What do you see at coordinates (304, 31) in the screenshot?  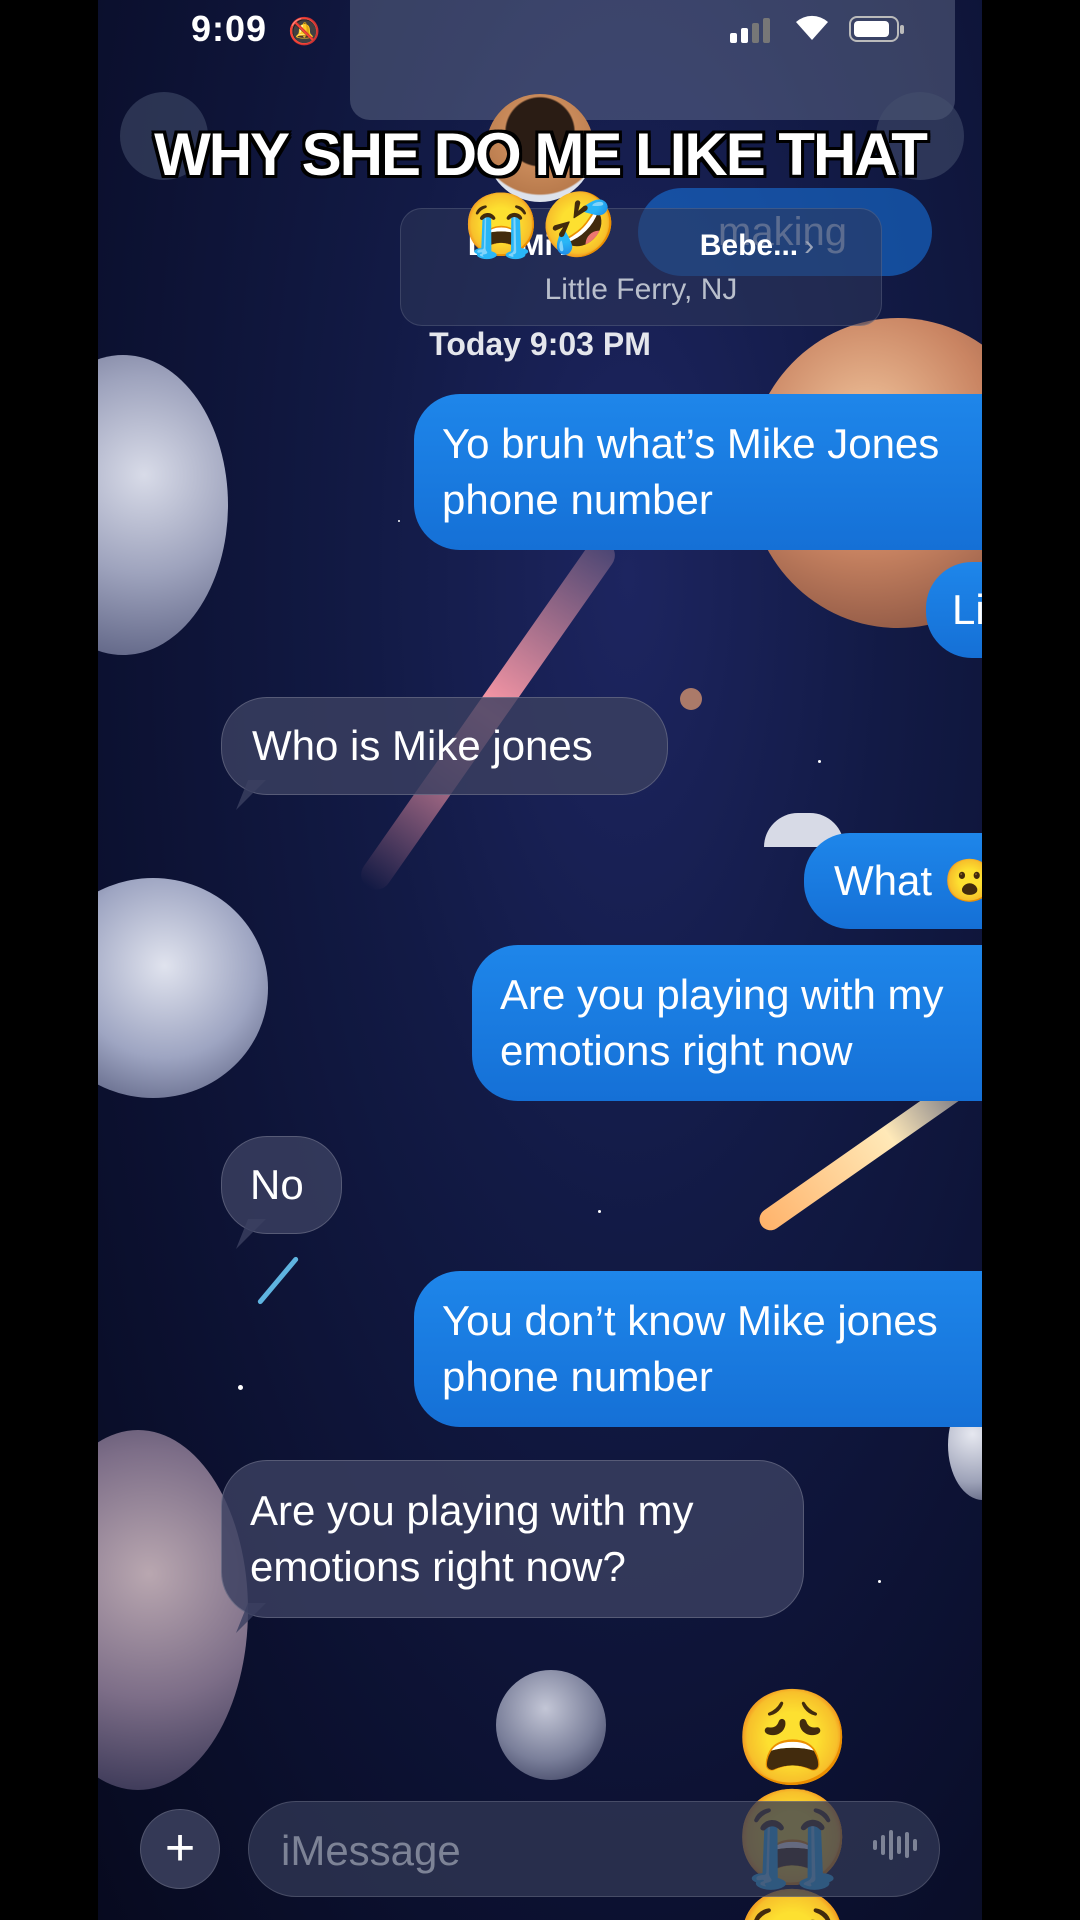 I see `bell-slash-icon: 🔕` at bounding box center [304, 31].